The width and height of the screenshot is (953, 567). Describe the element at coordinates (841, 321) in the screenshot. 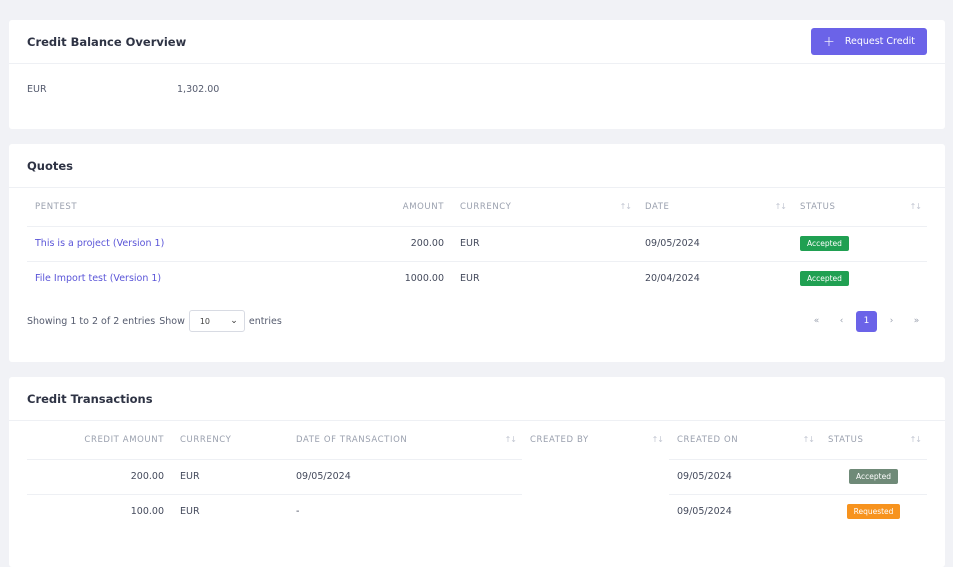

I see `chevron-left-icon: ‹` at that location.